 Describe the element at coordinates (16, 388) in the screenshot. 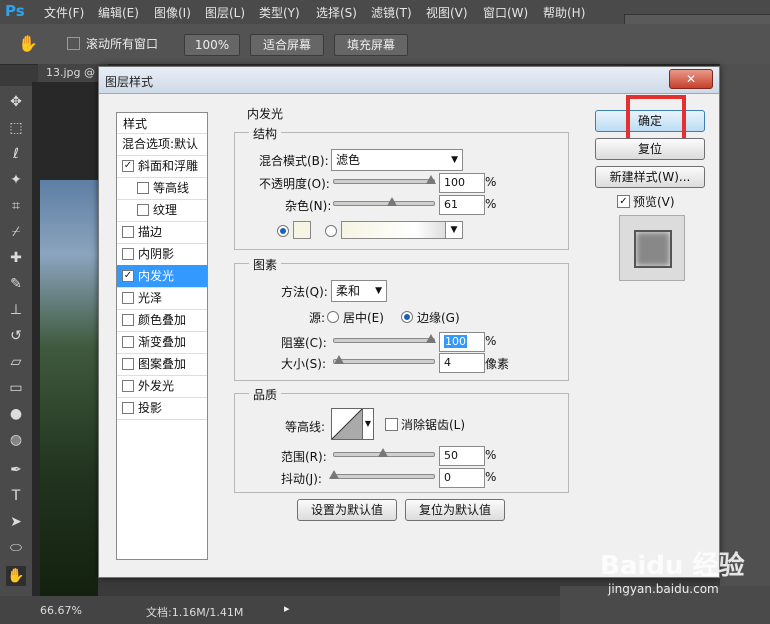

I see `gradient-tool-icon: ▭` at that location.